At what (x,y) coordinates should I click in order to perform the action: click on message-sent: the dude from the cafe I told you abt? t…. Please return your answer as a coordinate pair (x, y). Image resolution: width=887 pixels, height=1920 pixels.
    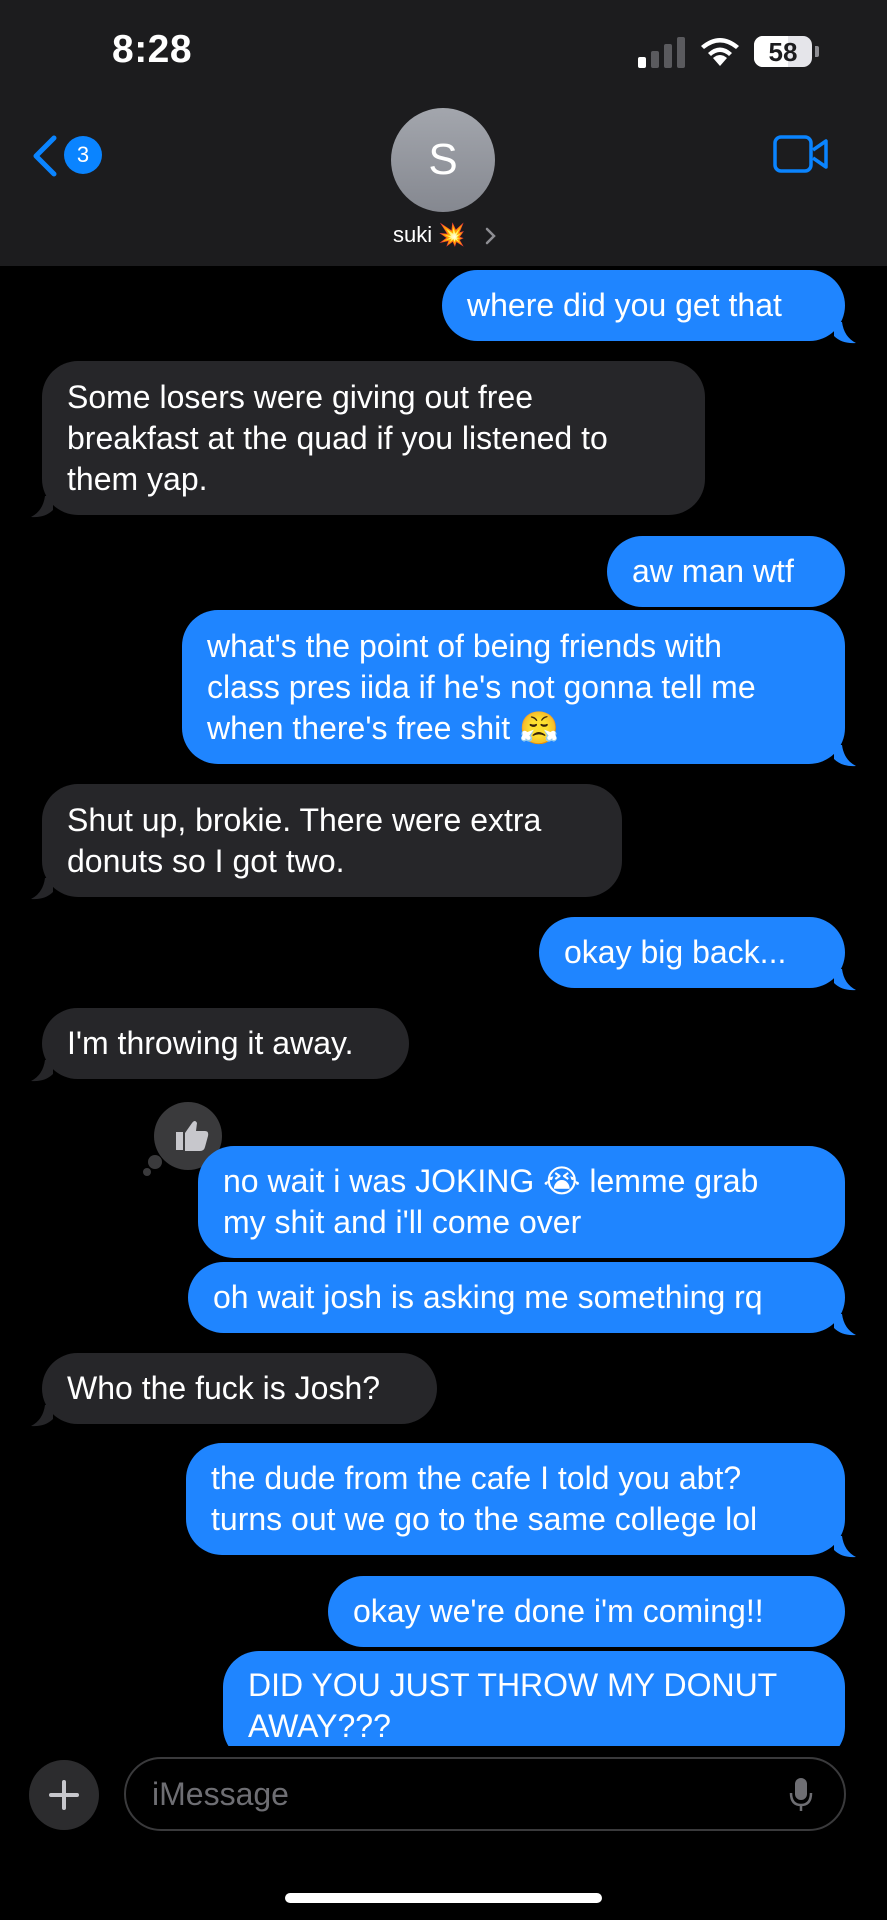
    Looking at the image, I should click on (515, 1499).